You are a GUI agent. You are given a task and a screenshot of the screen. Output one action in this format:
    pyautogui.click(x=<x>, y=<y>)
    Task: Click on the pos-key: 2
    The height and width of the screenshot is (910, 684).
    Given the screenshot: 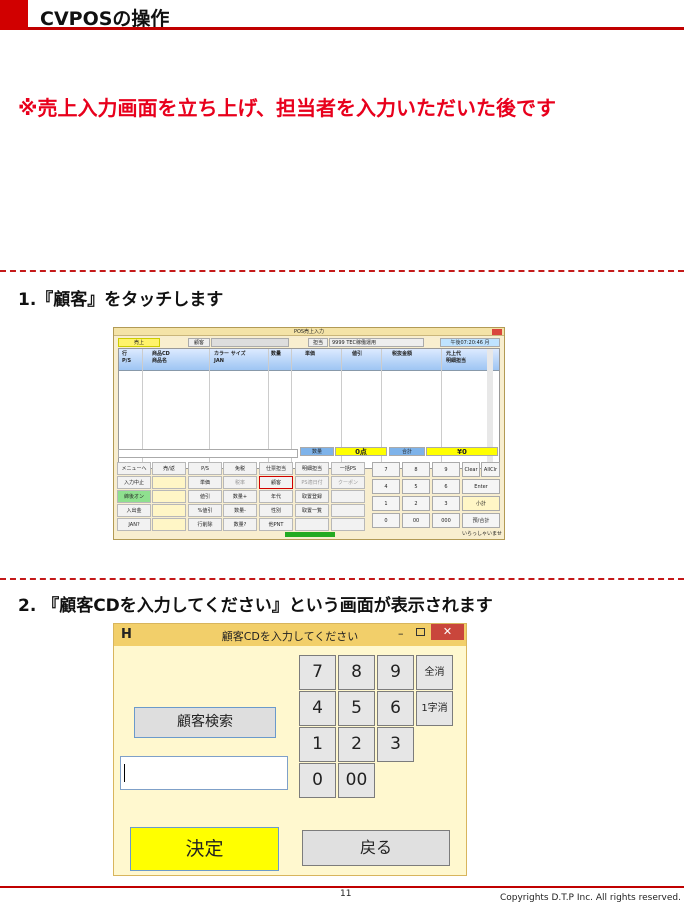 What is the action you would take?
    pyautogui.click(x=416, y=503)
    